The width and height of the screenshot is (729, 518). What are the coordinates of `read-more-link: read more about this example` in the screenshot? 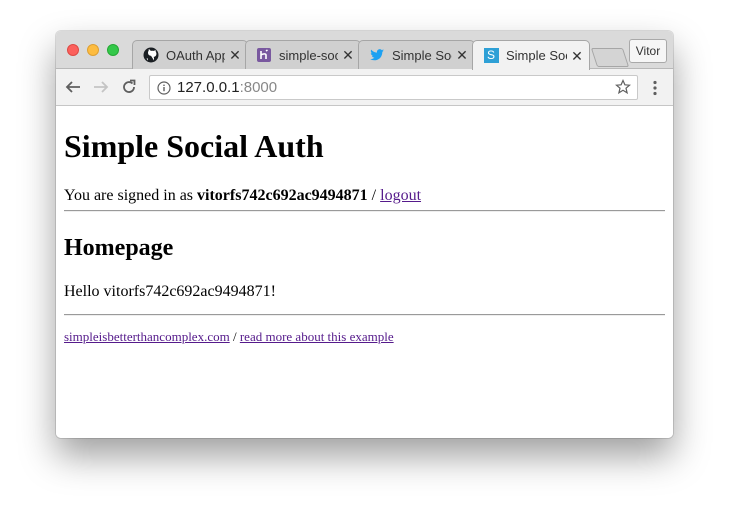 It's located at (317, 336).